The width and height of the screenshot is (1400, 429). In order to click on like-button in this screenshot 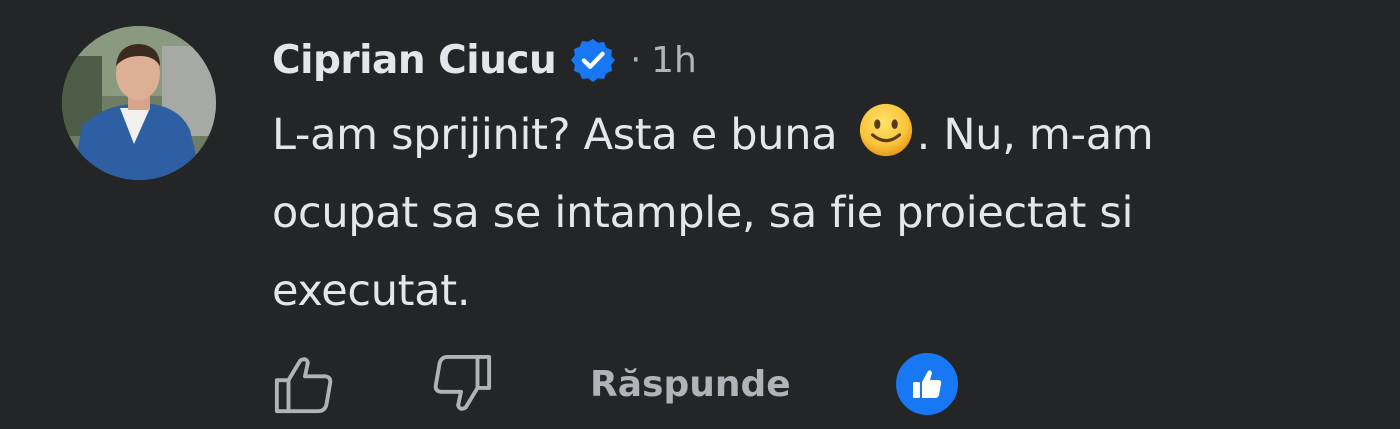, I will do `click(304, 384)`.